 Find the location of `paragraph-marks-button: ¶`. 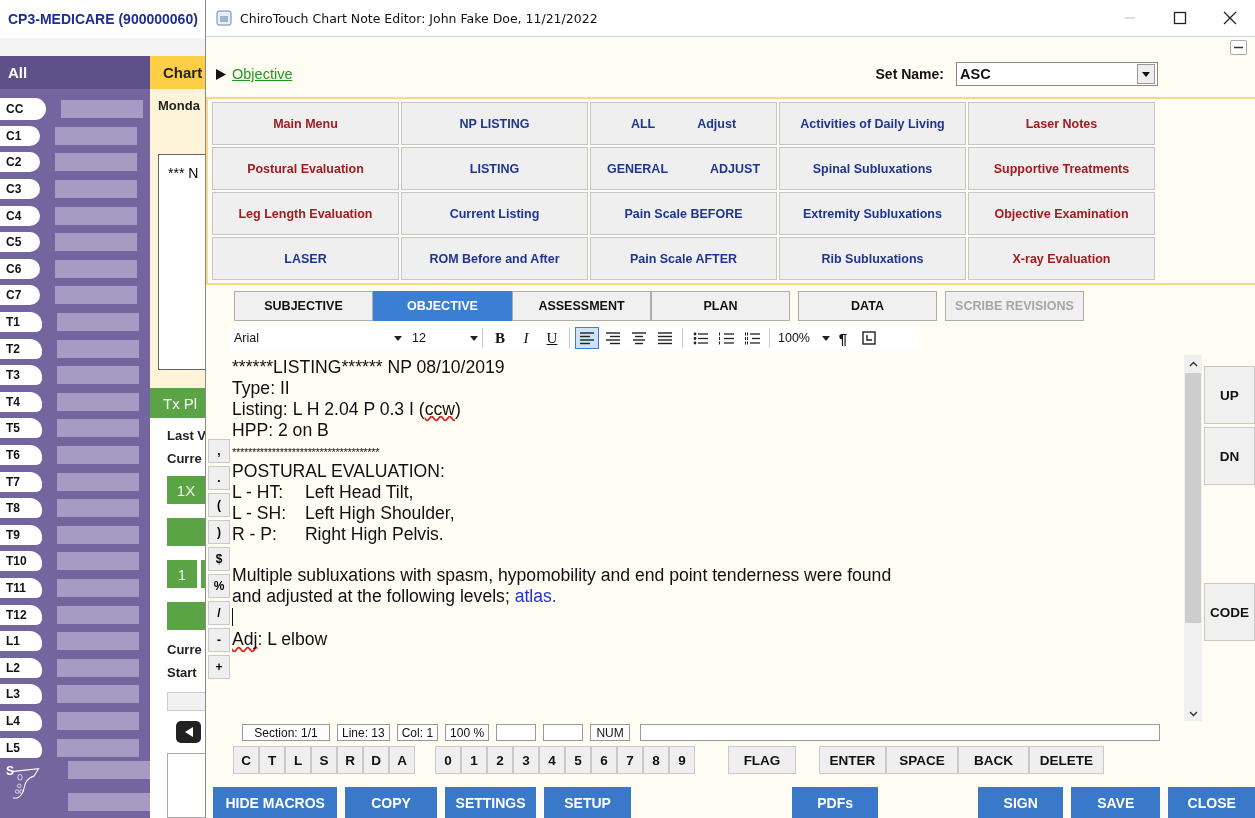

paragraph-marks-button: ¶ is located at coordinates (843, 338).